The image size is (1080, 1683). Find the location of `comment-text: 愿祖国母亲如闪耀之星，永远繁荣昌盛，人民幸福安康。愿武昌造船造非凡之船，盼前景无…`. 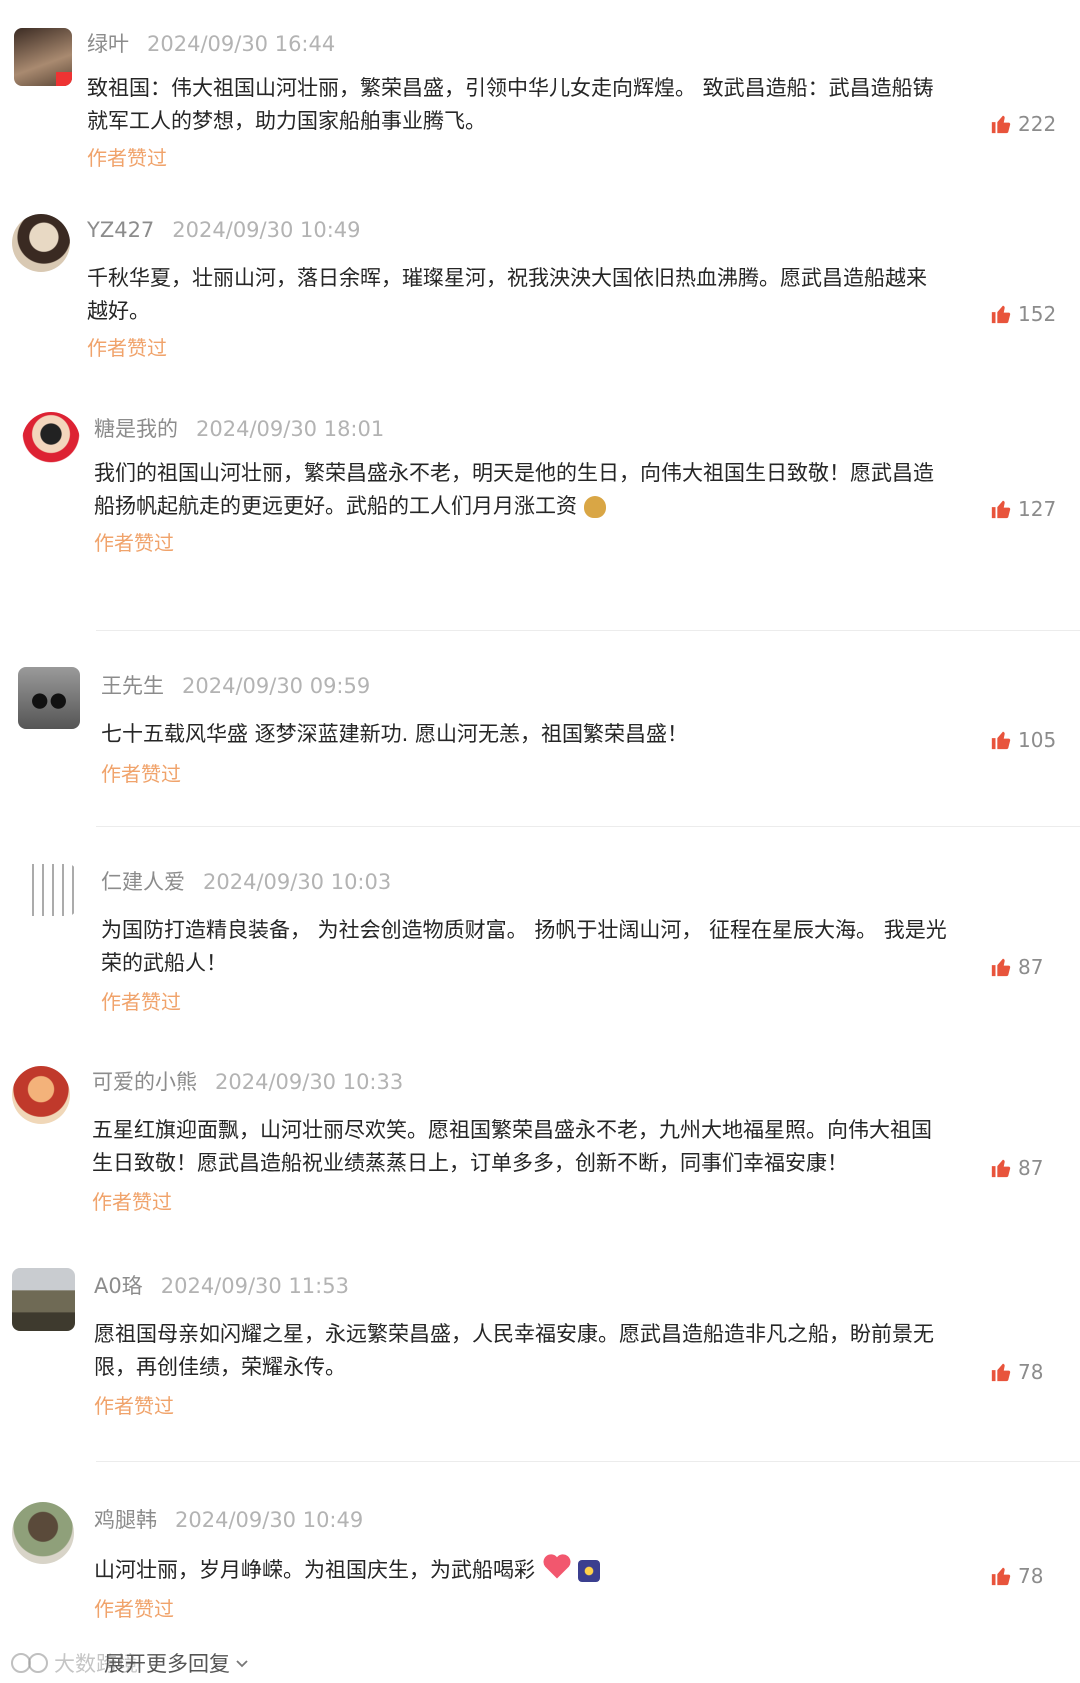

comment-text: 愿祖国母亲如闪耀之星，永远繁荣昌盛，人民幸福安康。愿武昌造船造非凡之船，盼前景无… is located at coordinates (514, 1350).